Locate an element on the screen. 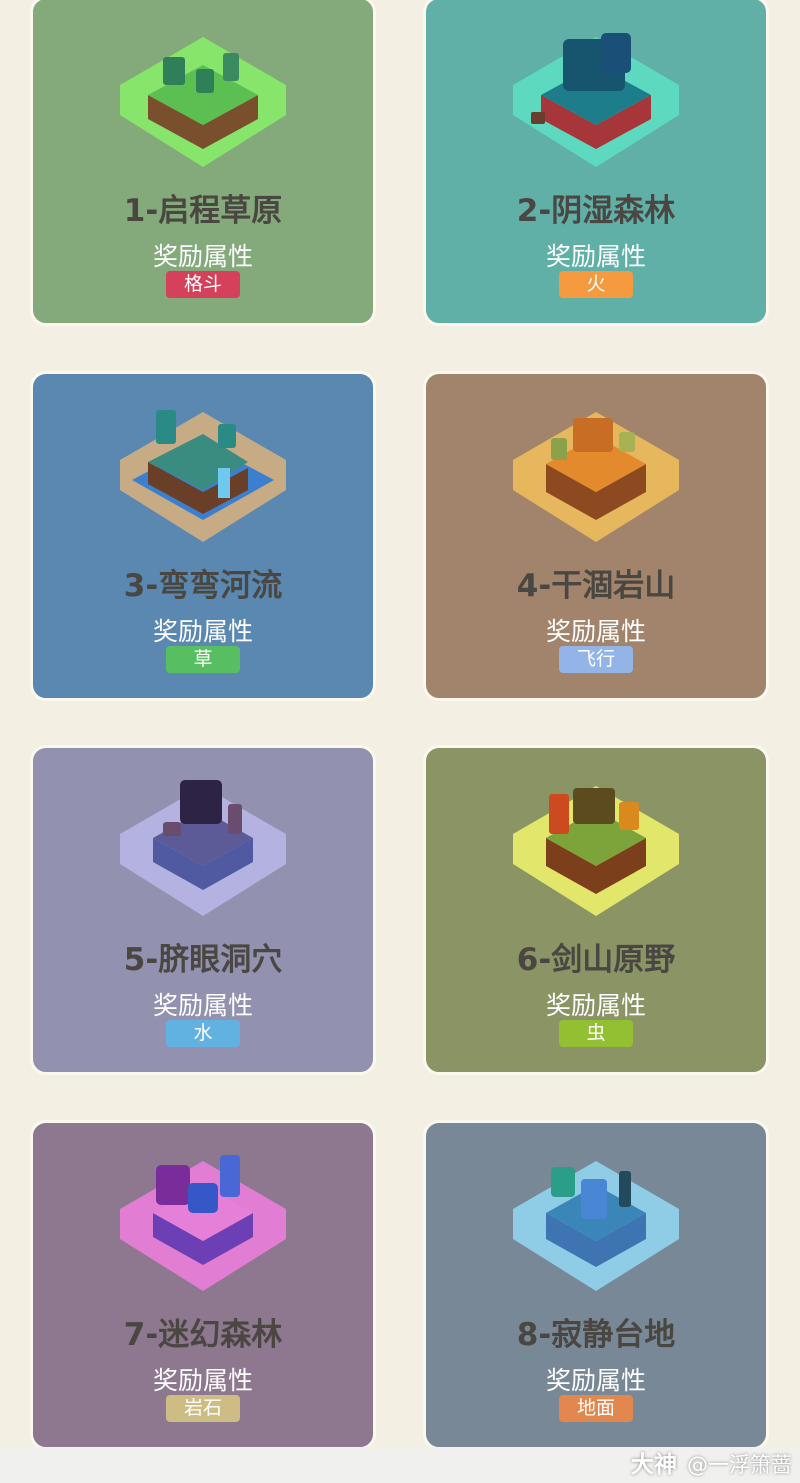 The height and width of the screenshot is (1483, 800). region-title: 5-脐眼洞穴 is located at coordinates (203, 960).